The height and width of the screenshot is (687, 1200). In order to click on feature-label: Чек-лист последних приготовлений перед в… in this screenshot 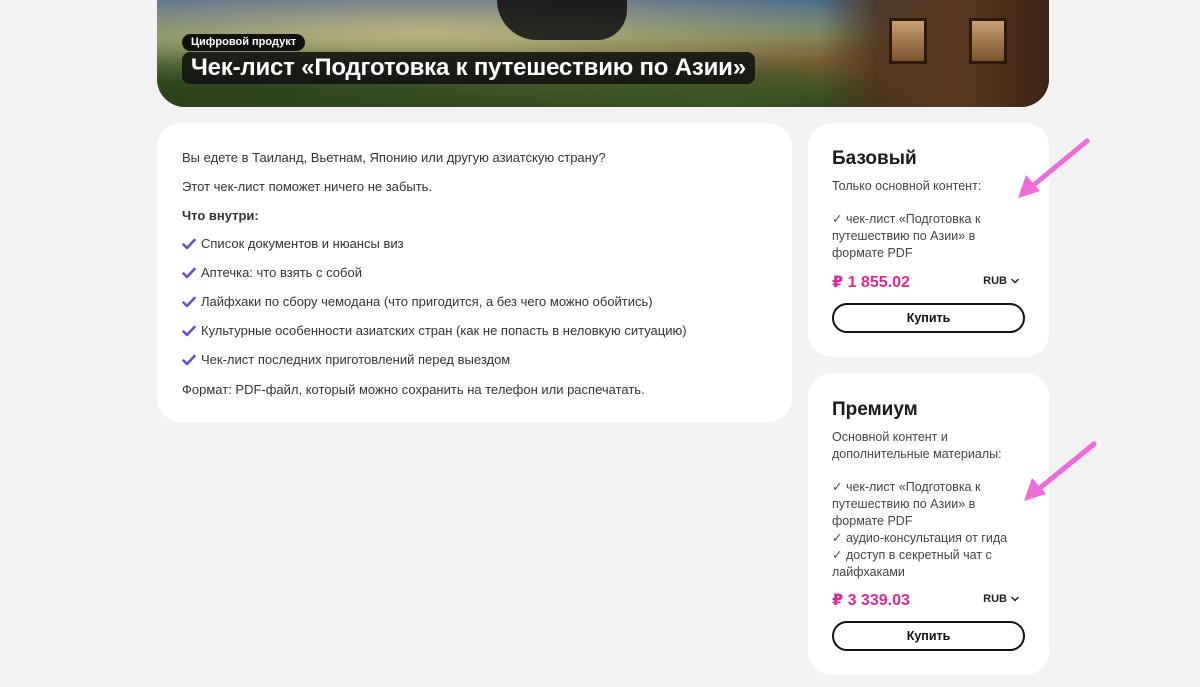, I will do `click(356, 359)`.